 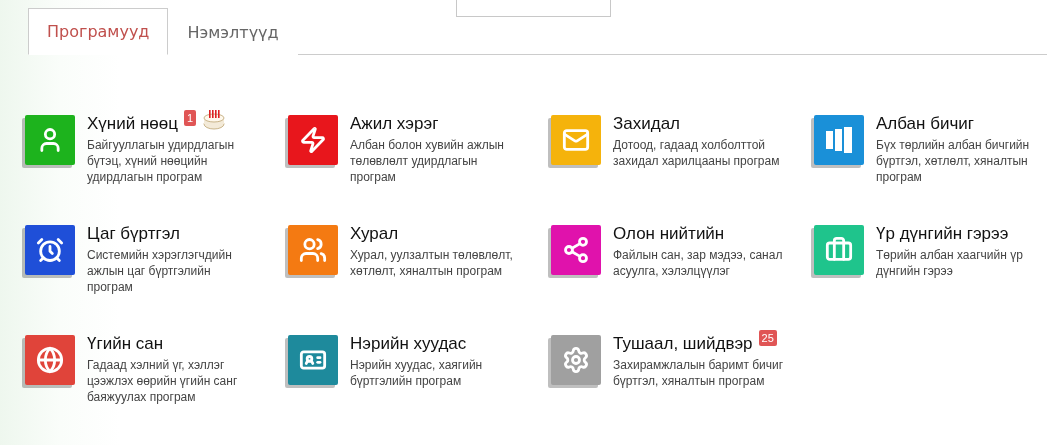 I want to click on app-description: Гадаад хэлний үг, хэллэг цээжлэх өөрийн үгийн санг баяжуулах програм, so click(x=163, y=381).